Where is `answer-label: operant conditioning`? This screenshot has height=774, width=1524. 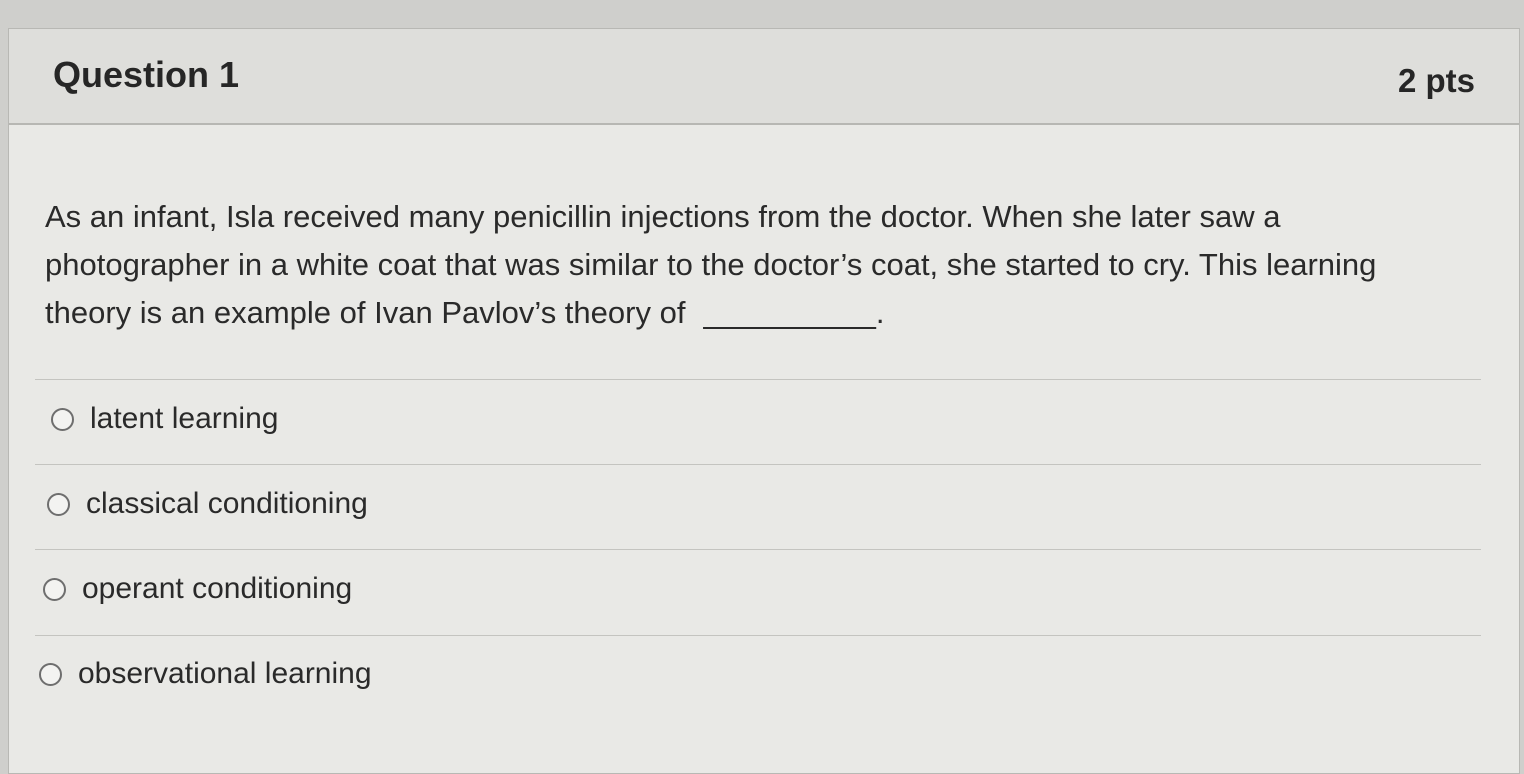 answer-label: operant conditioning is located at coordinates (217, 589).